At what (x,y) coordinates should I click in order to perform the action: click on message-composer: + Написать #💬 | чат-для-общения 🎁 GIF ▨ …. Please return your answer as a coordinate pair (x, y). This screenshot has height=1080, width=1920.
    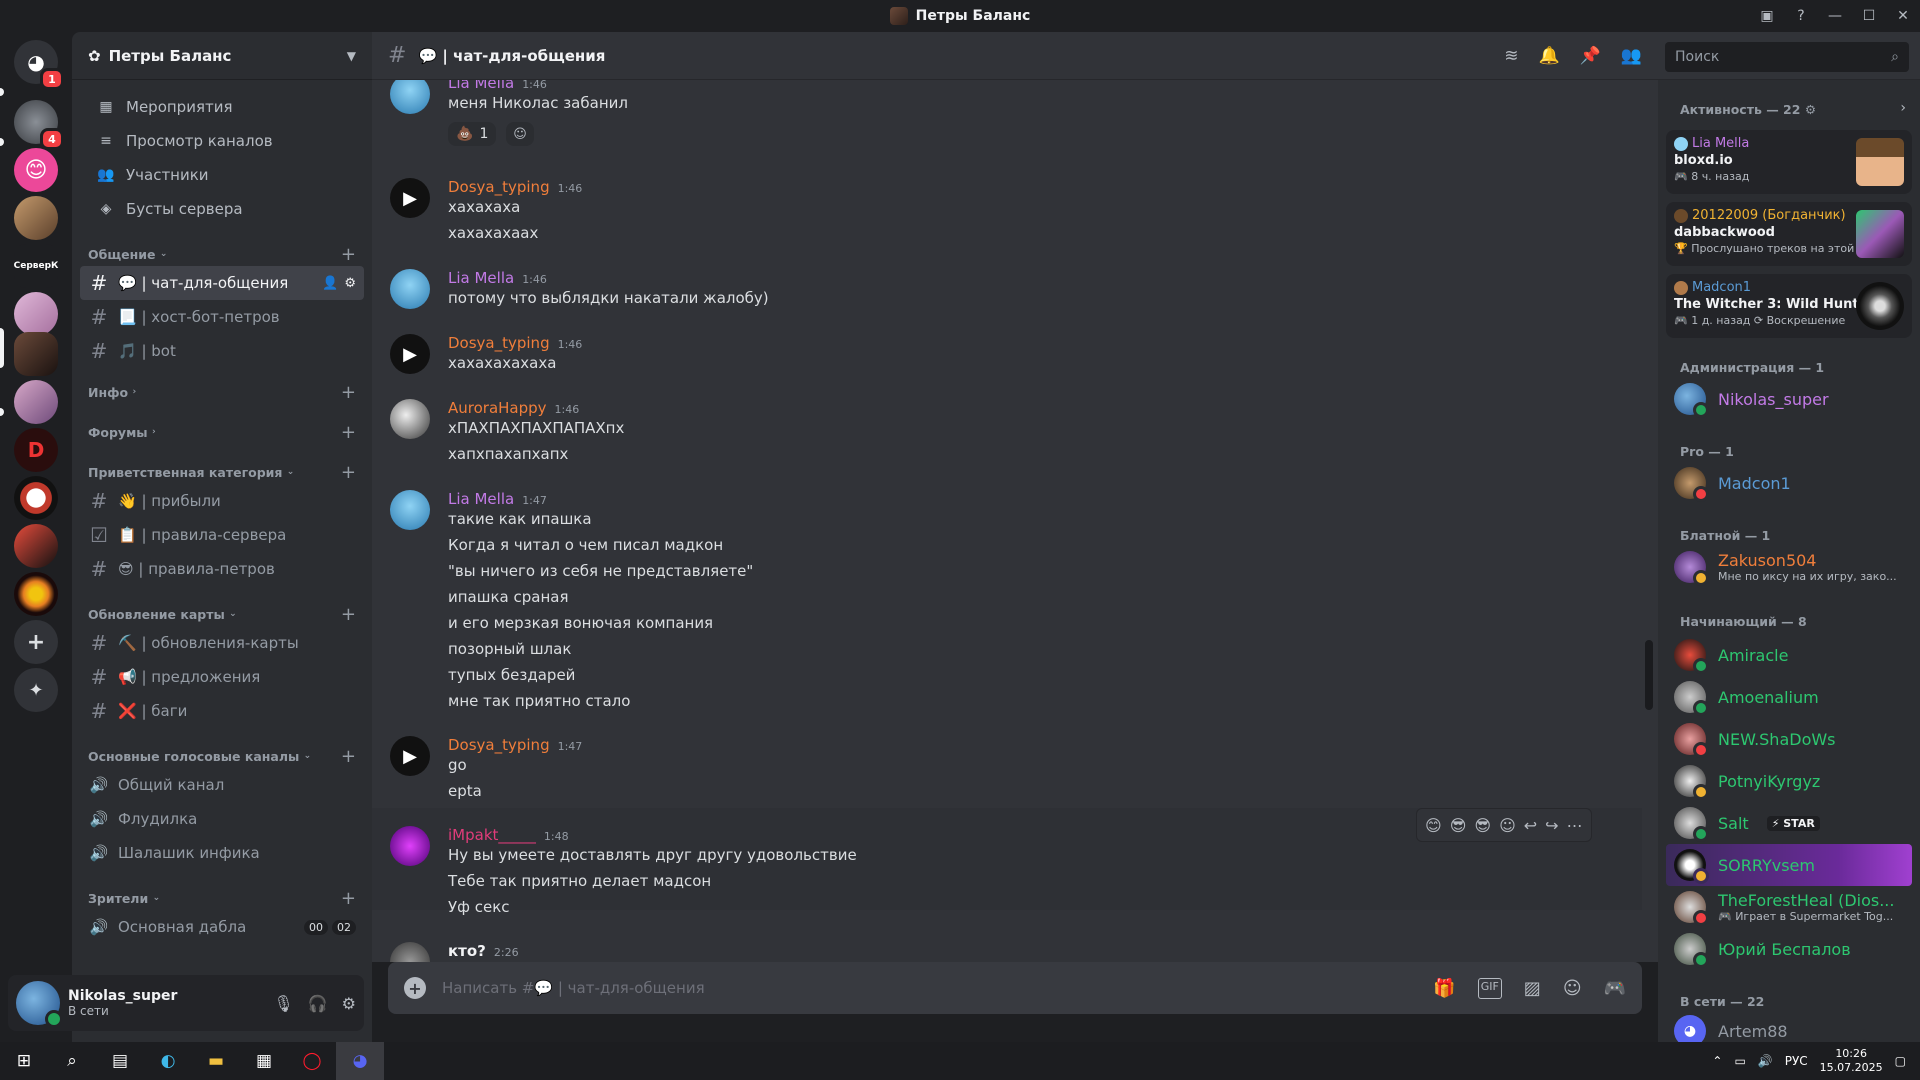
    Looking at the image, I should click on (1015, 988).